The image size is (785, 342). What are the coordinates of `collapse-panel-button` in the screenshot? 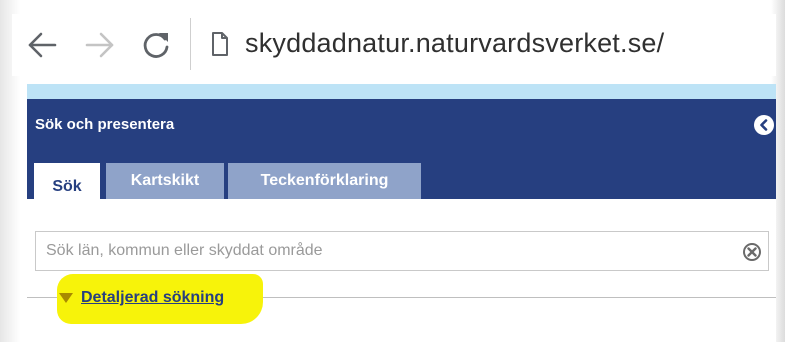 It's located at (764, 125).